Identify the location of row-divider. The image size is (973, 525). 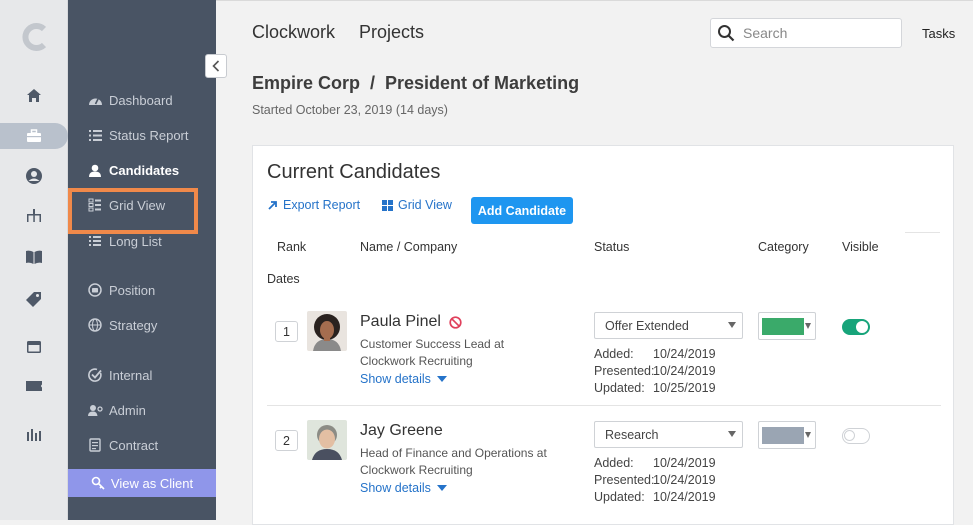
(604, 405).